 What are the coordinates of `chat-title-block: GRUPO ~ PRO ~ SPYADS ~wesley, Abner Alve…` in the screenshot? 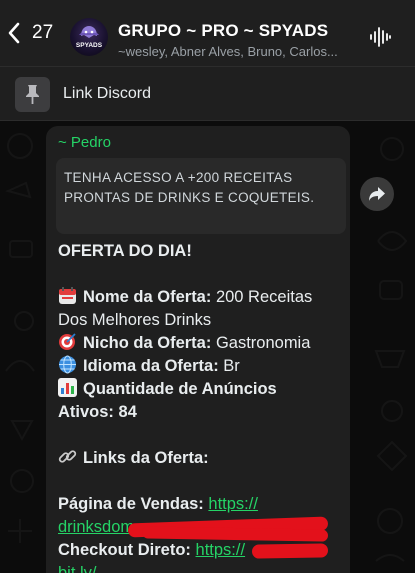 It's located at (238, 40).